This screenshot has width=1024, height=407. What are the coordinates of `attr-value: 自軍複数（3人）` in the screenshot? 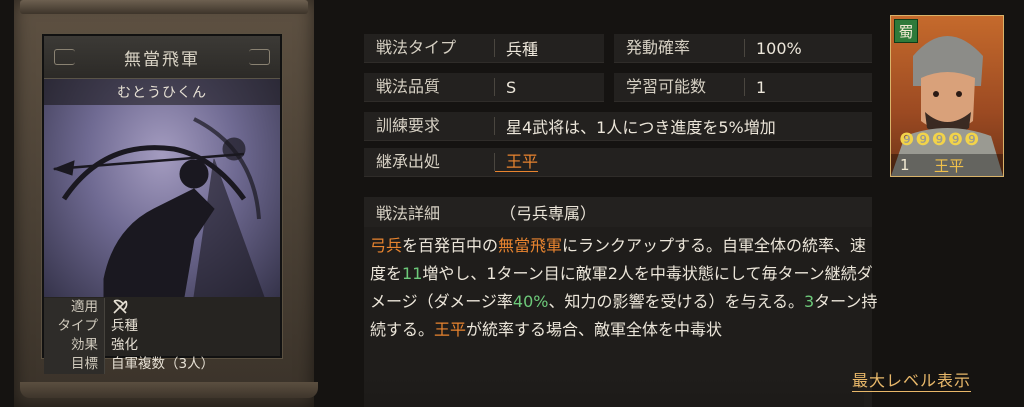 It's located at (163, 364).